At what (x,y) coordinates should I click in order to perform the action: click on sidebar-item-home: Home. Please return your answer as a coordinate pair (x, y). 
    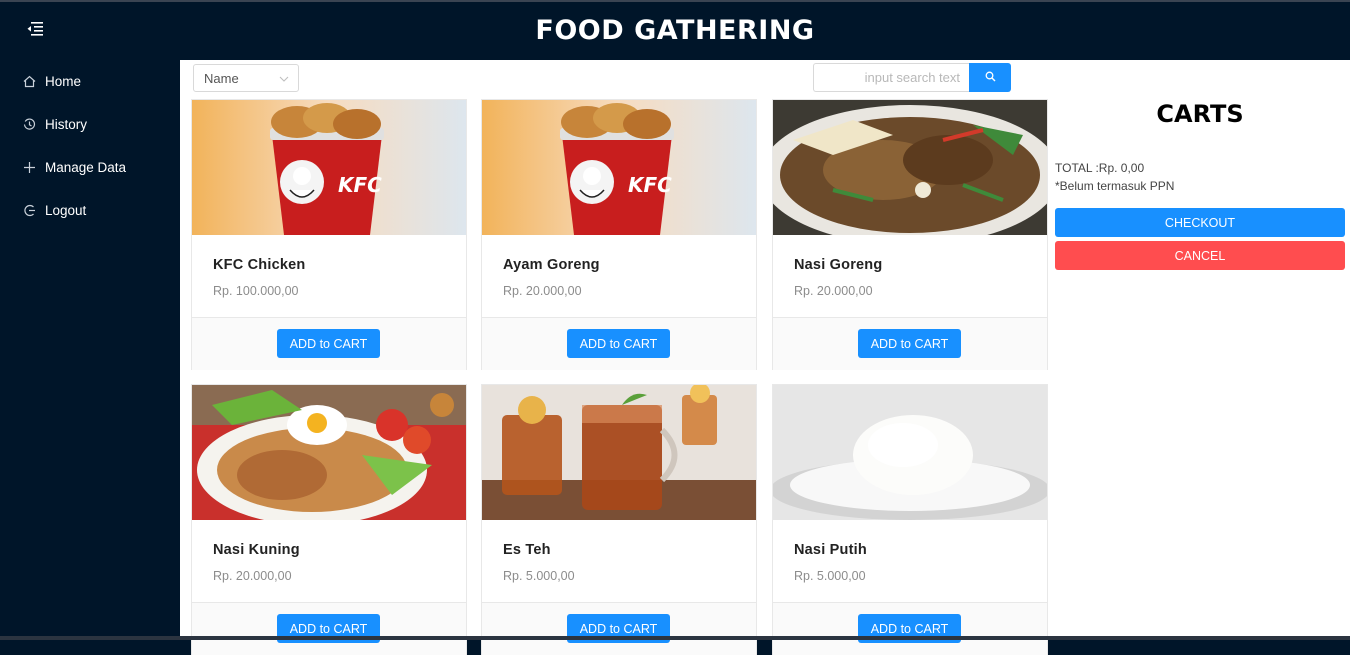
    Looking at the image, I should click on (90, 81).